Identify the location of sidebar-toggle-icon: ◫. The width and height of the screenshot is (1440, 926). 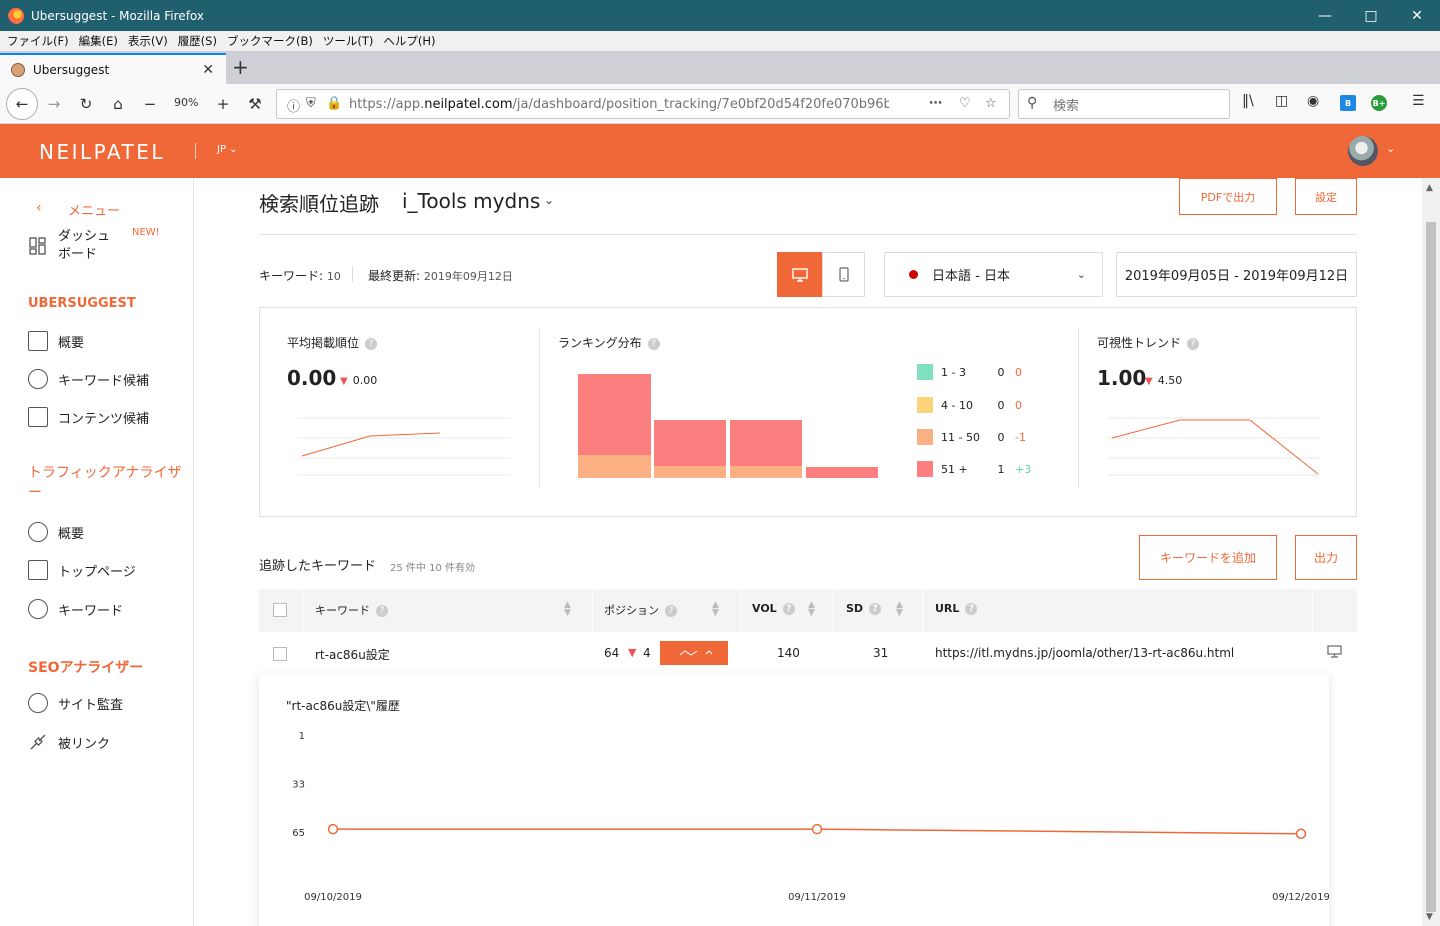
(1281, 101).